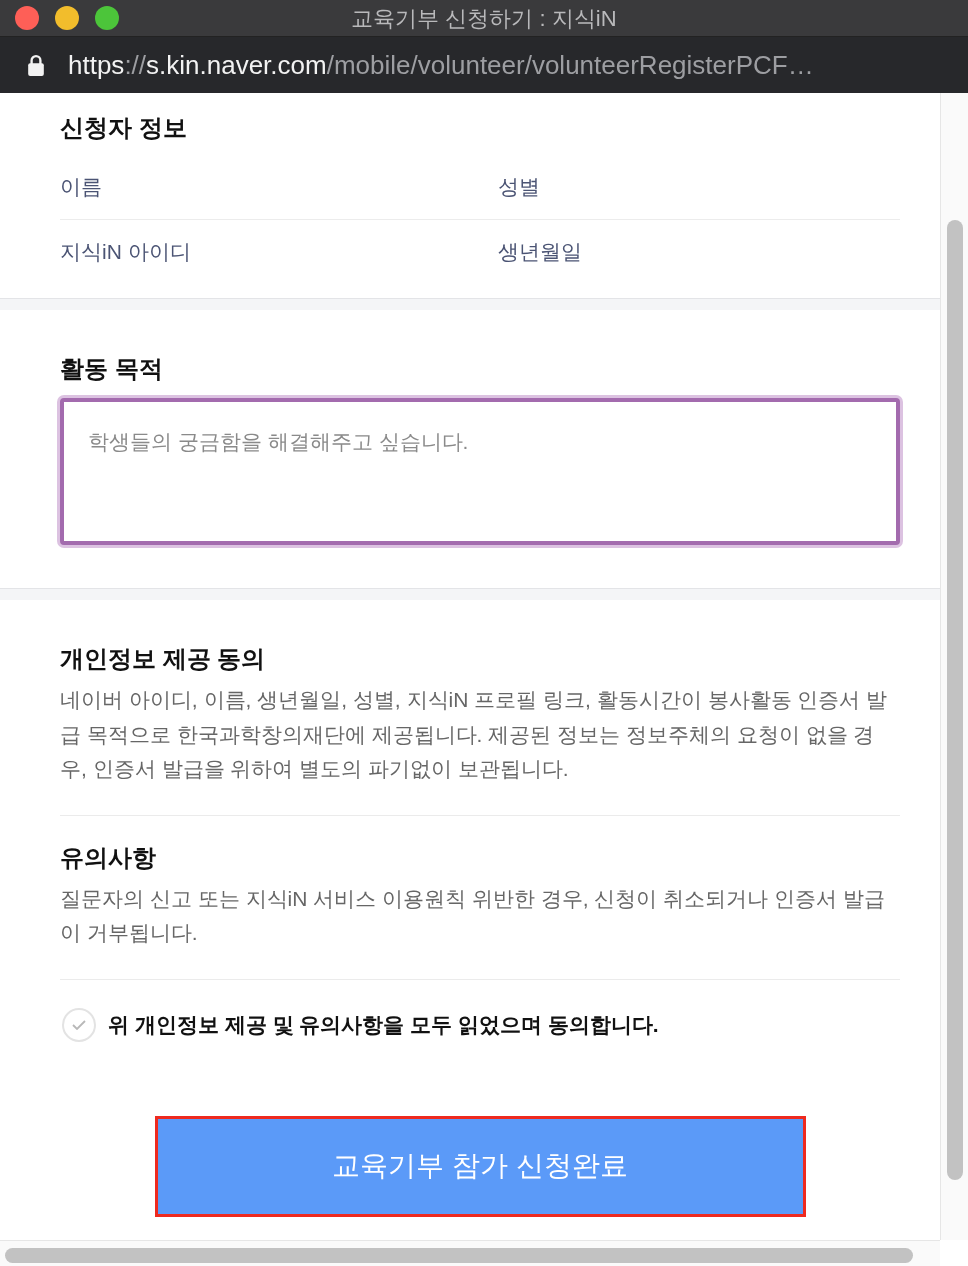 The height and width of the screenshot is (1266, 968). I want to click on section-title: 신청자 정보, so click(124, 128).